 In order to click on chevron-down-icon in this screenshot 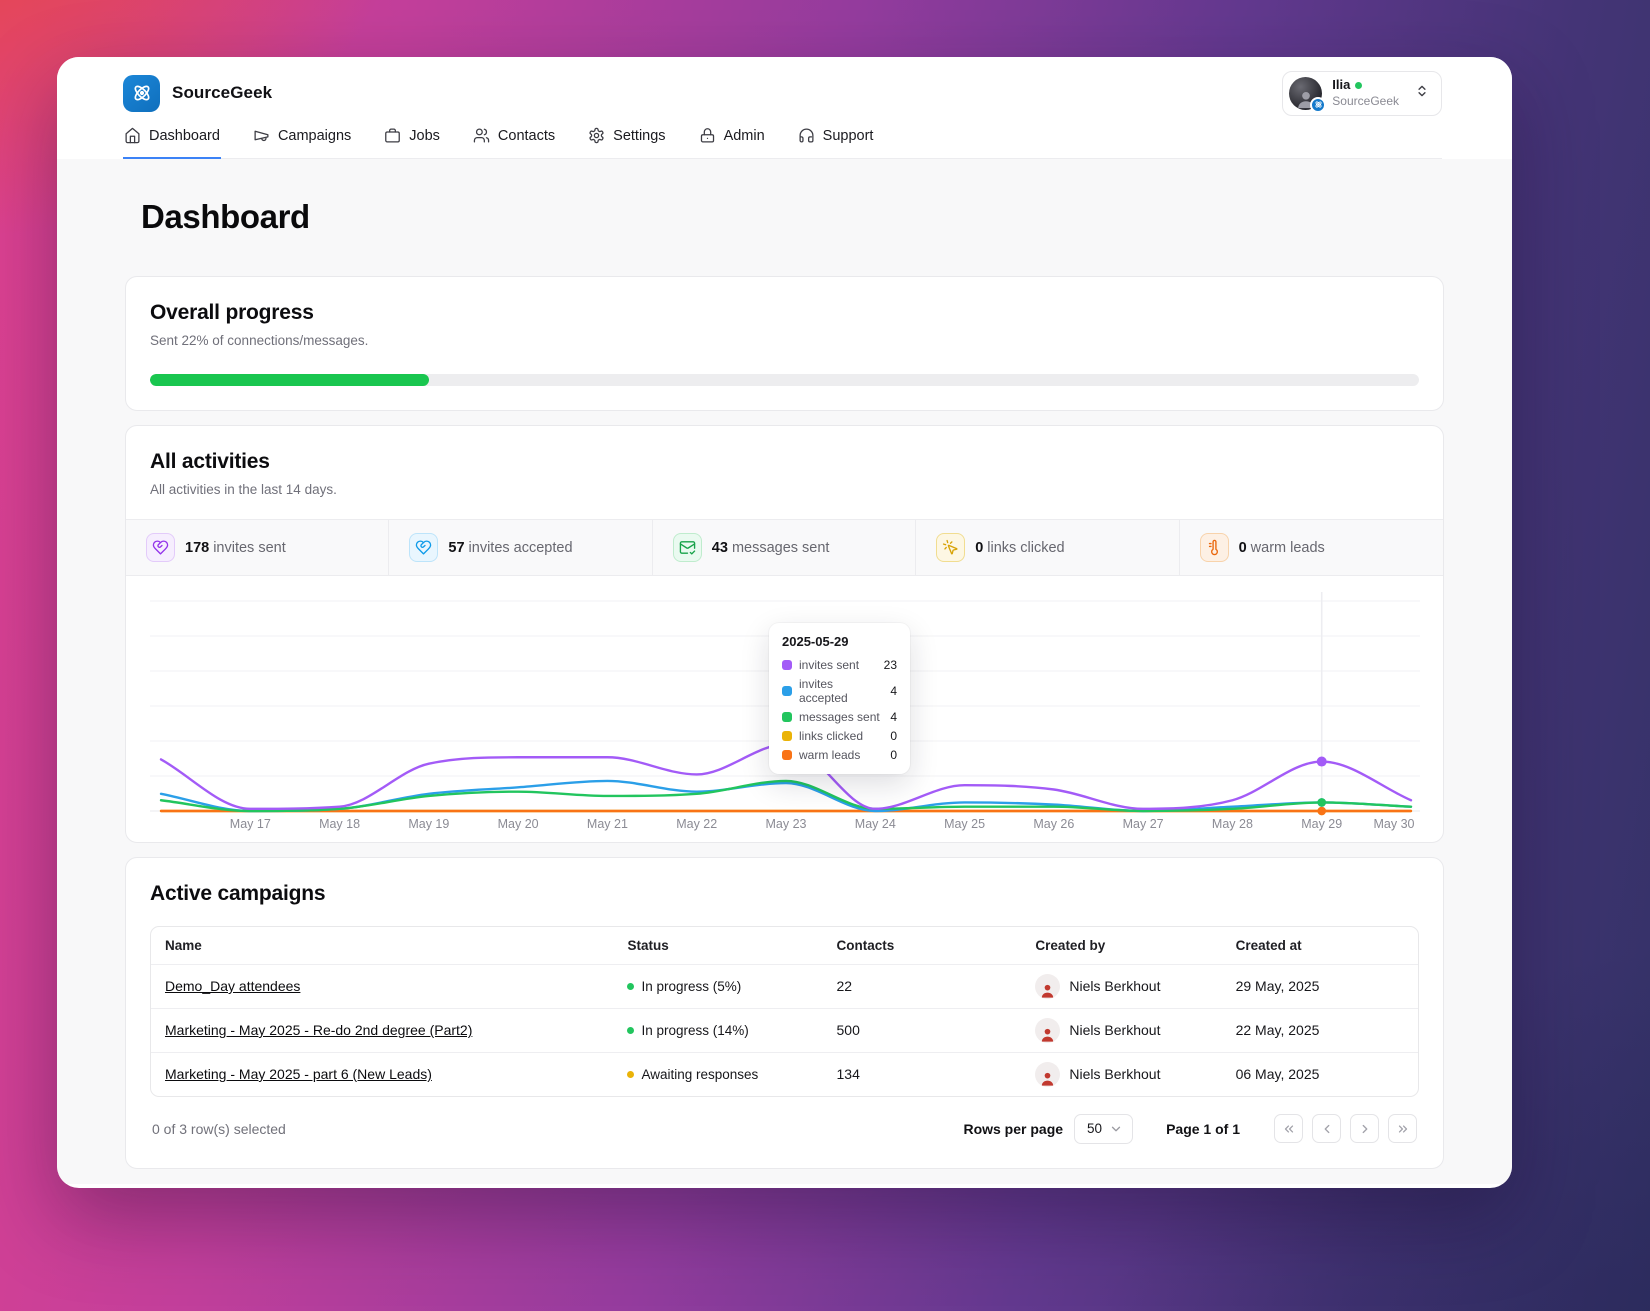, I will do `click(1116, 1129)`.